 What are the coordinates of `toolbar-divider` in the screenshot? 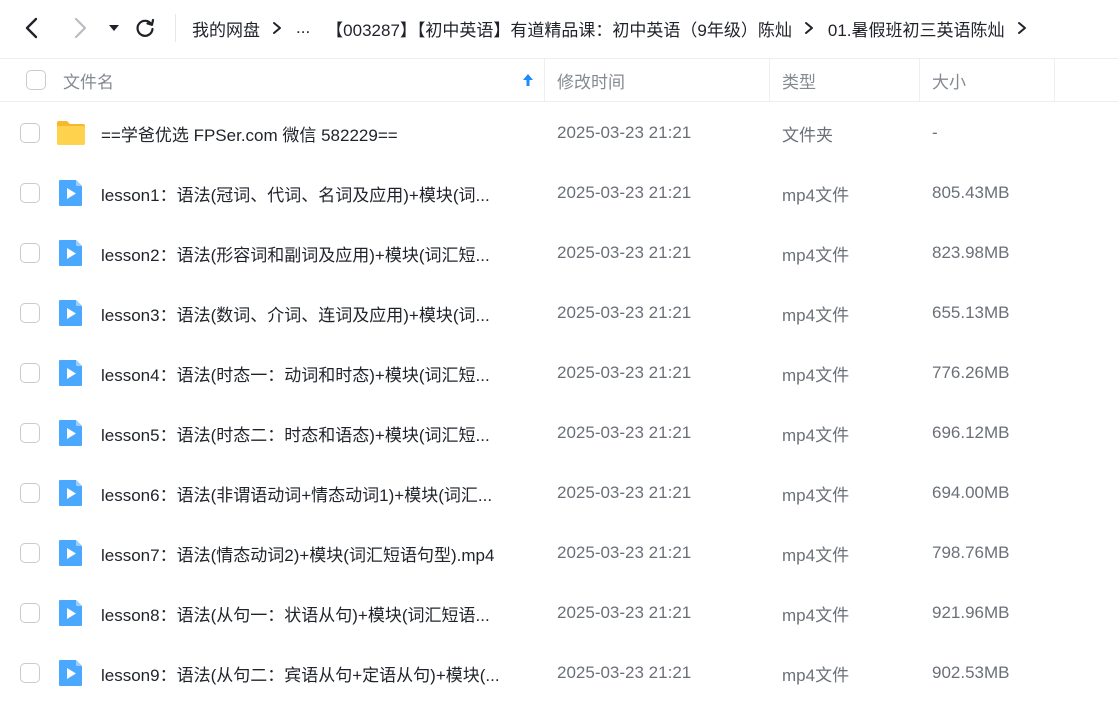 It's located at (175, 28).